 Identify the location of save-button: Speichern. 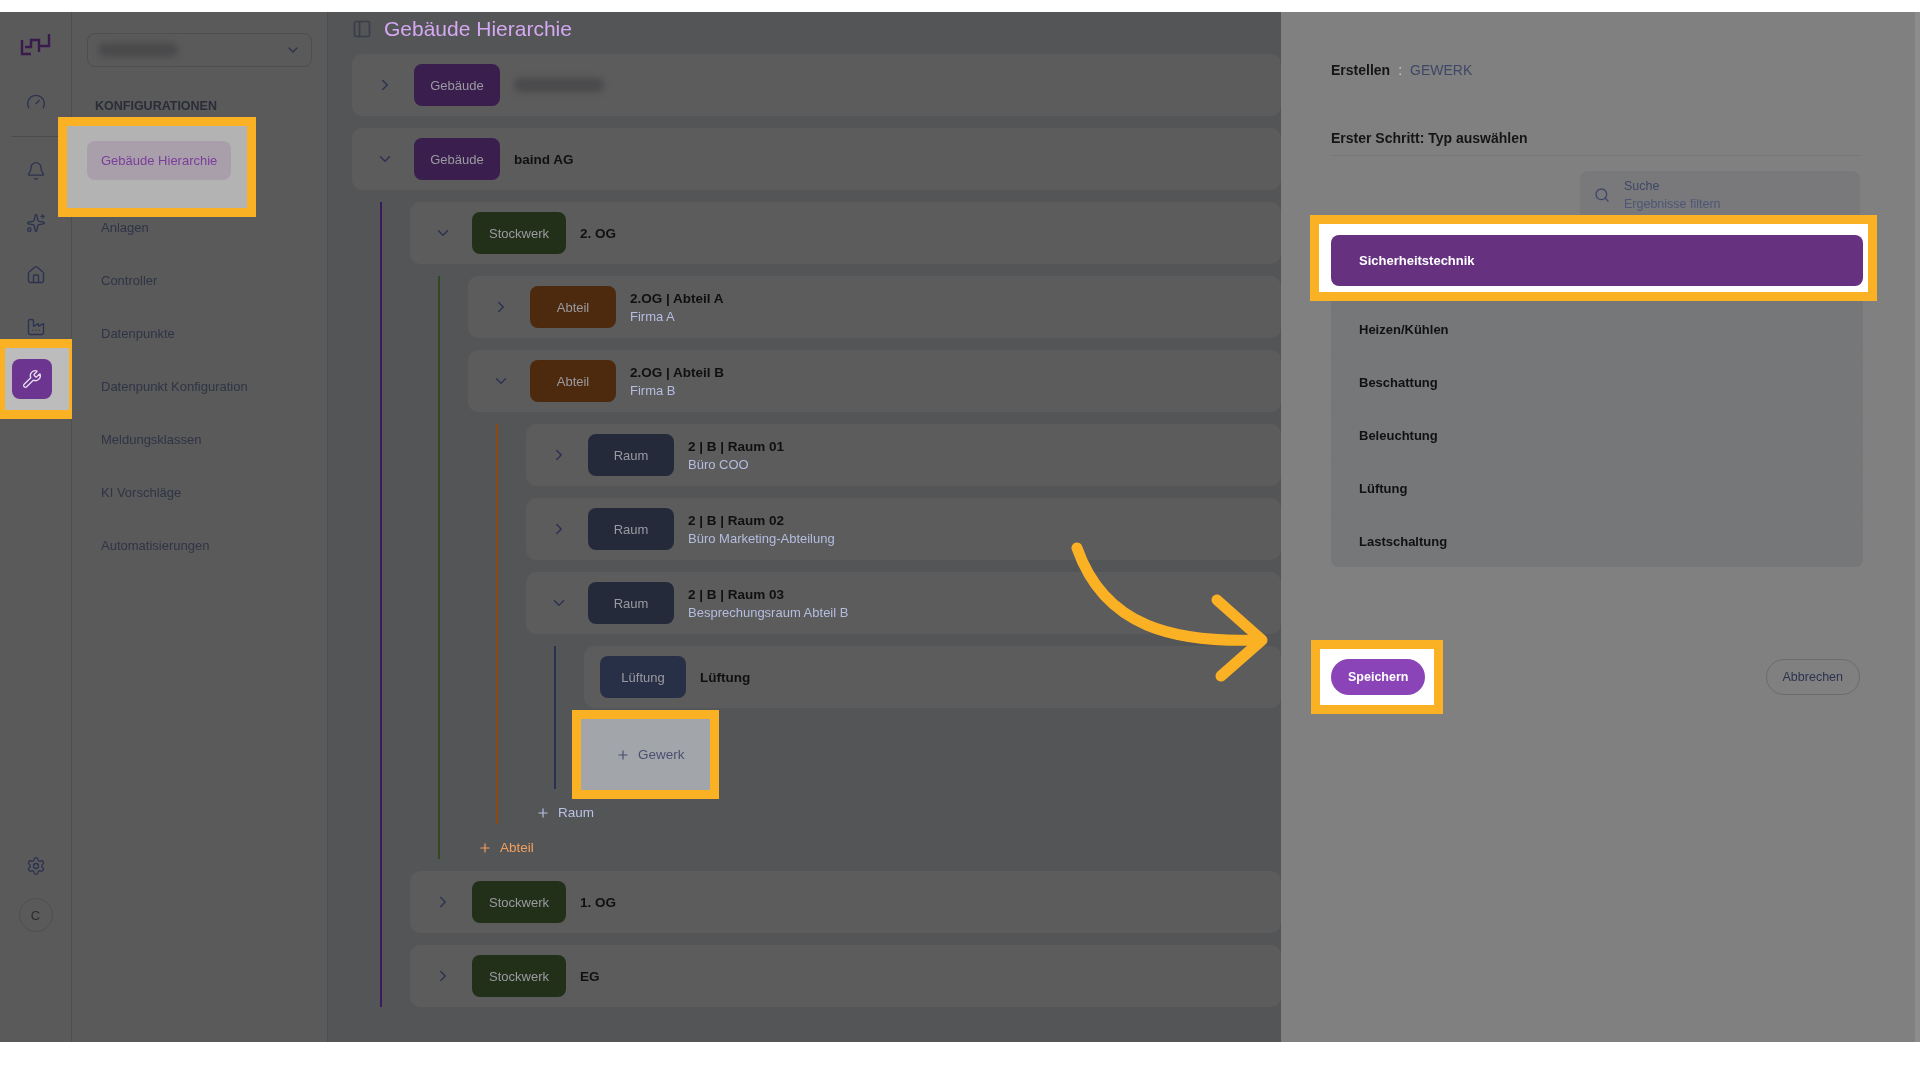
(1378, 677).